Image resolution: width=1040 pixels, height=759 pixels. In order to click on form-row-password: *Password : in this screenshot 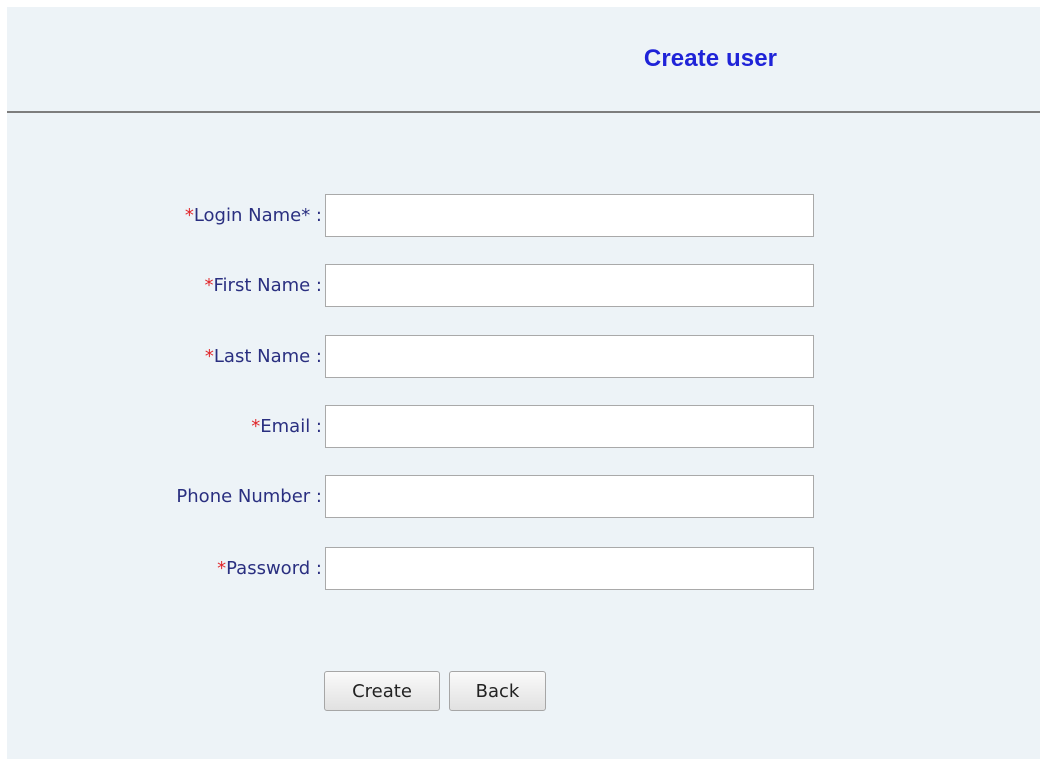, I will do `click(523, 569)`.